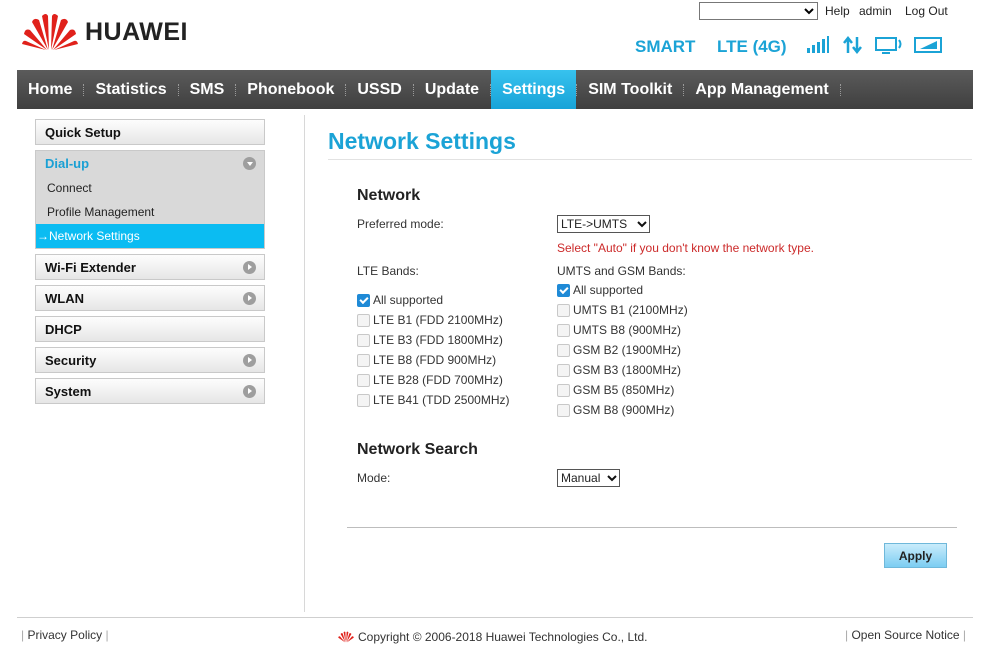  I want to click on sidebar-item-label: Dial-up, so click(67, 163).